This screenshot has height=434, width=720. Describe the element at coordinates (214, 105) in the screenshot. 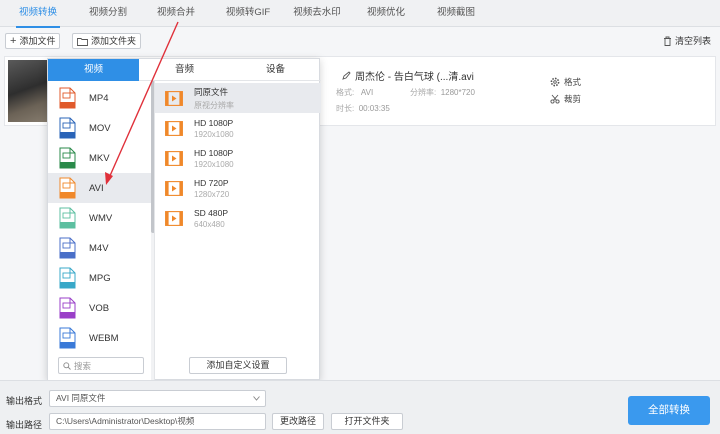

I see `quality-resolution: 原视分辨率` at that location.